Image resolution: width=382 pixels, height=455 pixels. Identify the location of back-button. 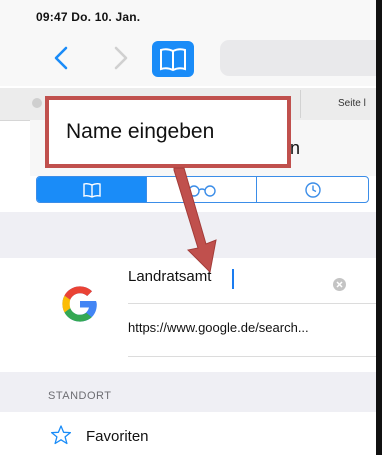
(62, 58).